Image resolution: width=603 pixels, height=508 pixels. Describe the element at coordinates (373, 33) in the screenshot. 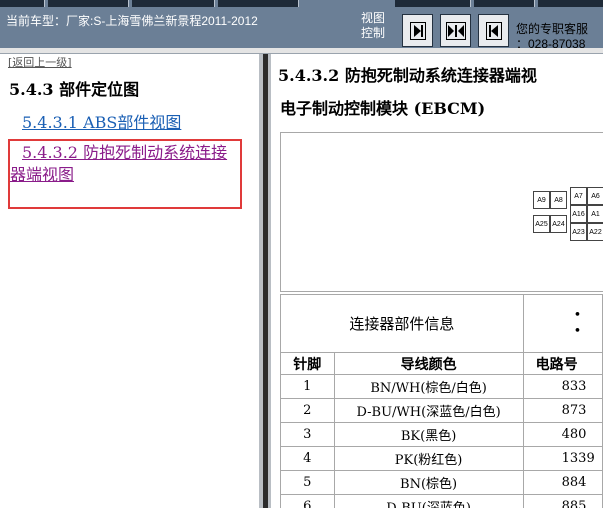

I see `view-control-line2: 控制` at that location.